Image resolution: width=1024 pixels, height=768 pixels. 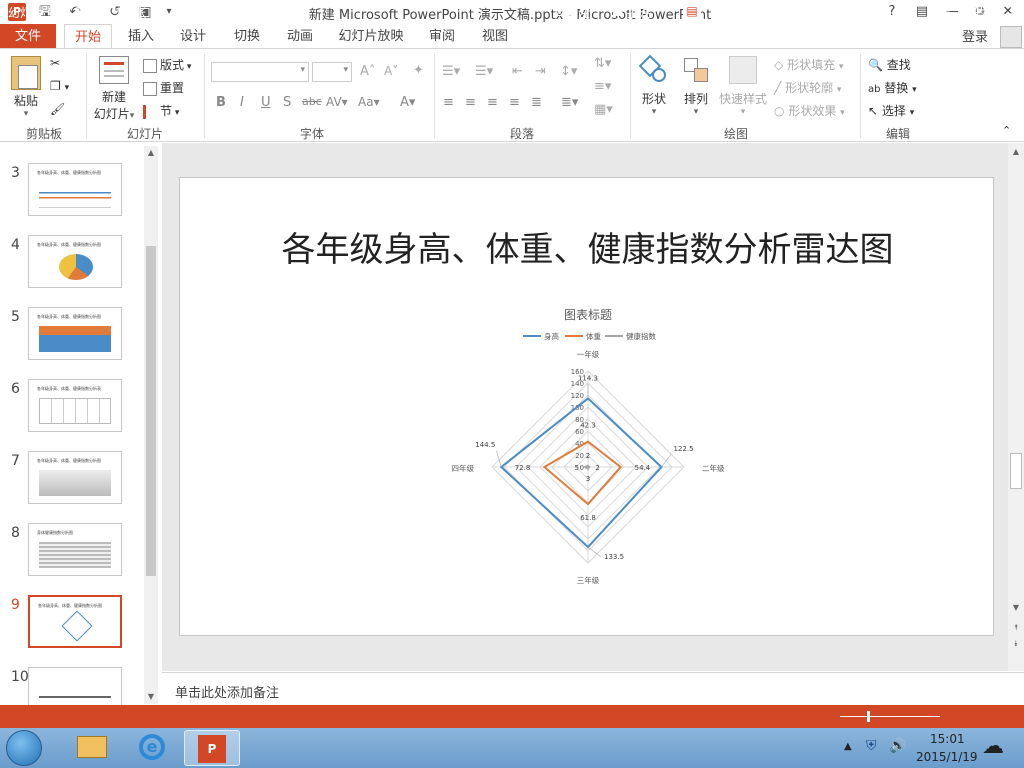 I want to click on replace-button: ab 替换 ▾, so click(x=892, y=87).